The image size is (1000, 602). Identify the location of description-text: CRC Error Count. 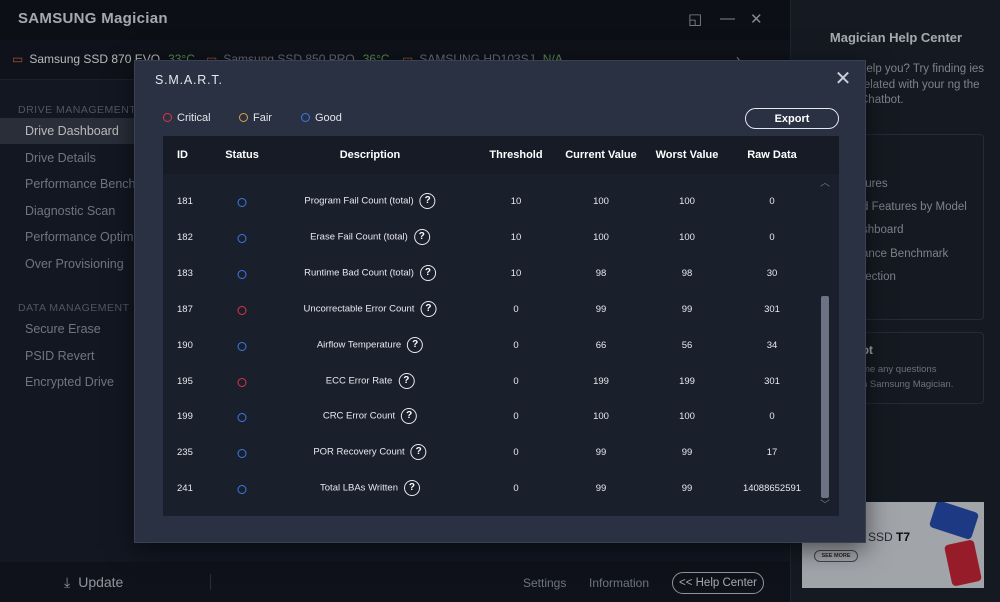
(359, 416).